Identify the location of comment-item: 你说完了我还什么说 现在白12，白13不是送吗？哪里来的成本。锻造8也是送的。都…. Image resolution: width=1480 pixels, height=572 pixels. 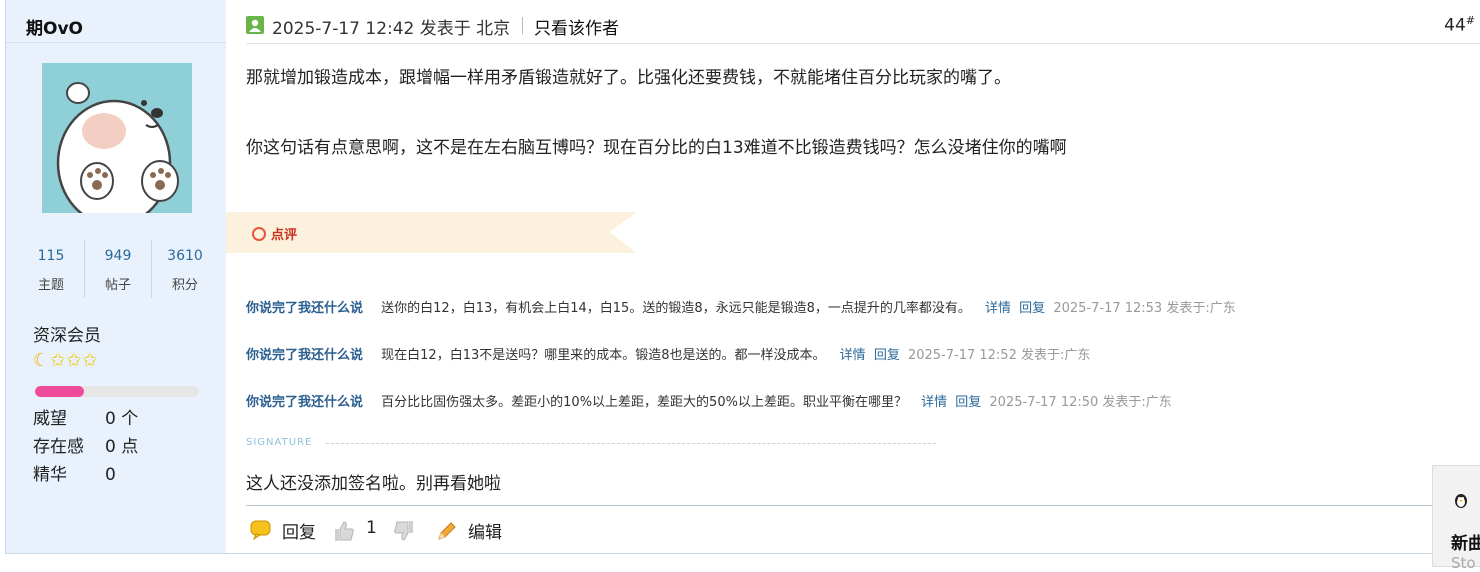
(668, 353).